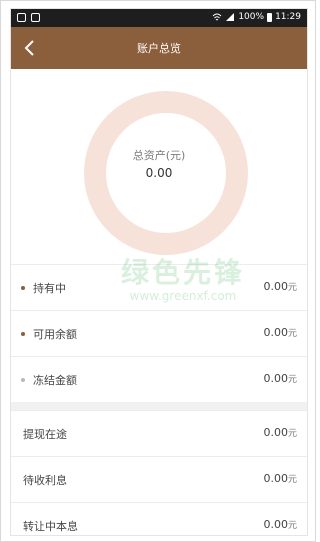 The image size is (320, 542). I want to click on list-item-interest: 待收利息 0.00元, so click(159, 479).